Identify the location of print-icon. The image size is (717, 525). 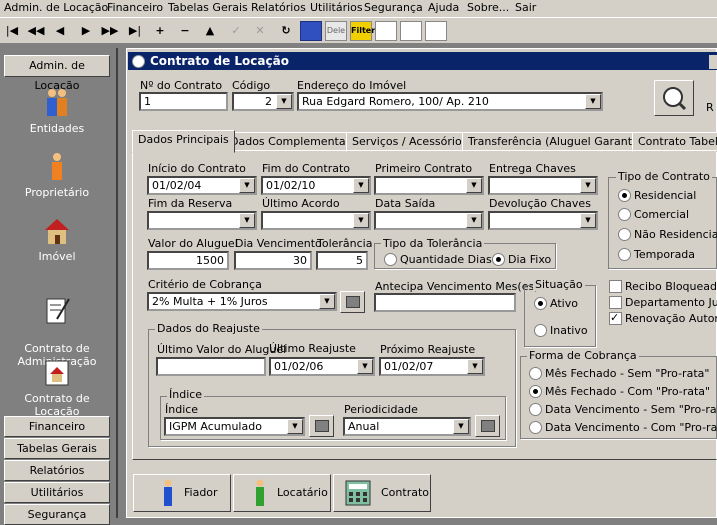
(411, 31).